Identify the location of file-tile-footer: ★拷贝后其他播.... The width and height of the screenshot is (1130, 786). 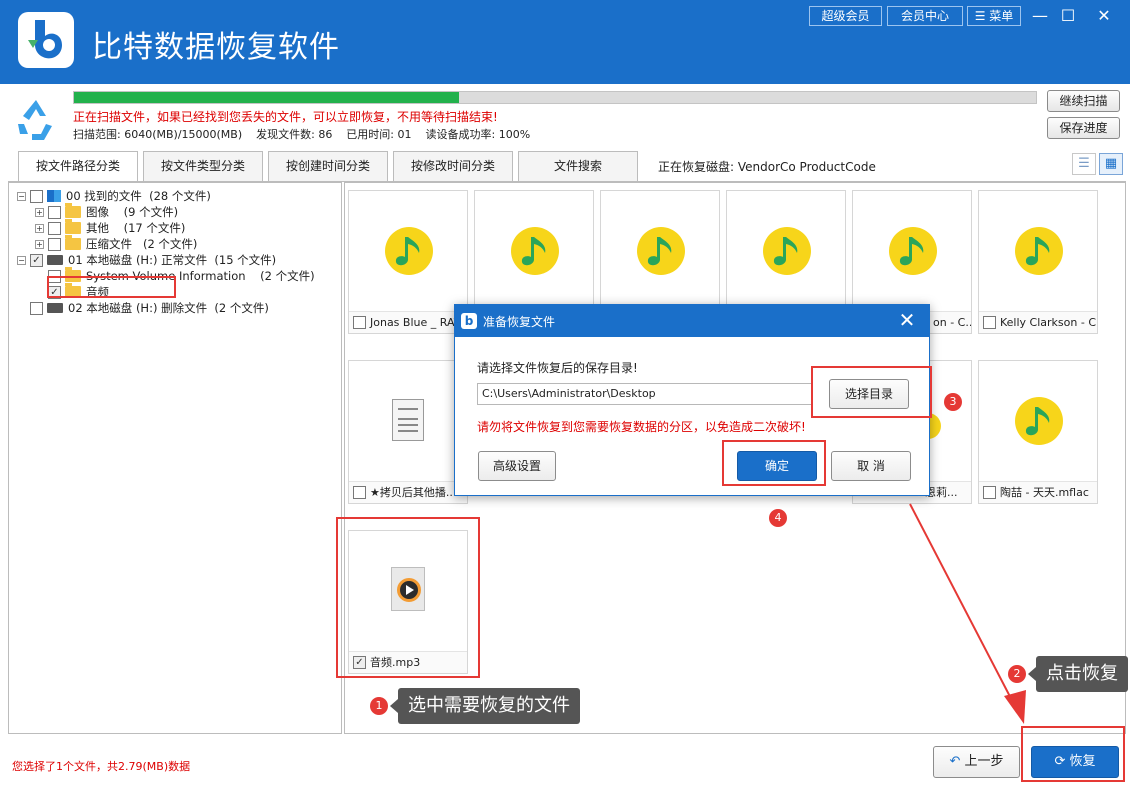
(408, 492).